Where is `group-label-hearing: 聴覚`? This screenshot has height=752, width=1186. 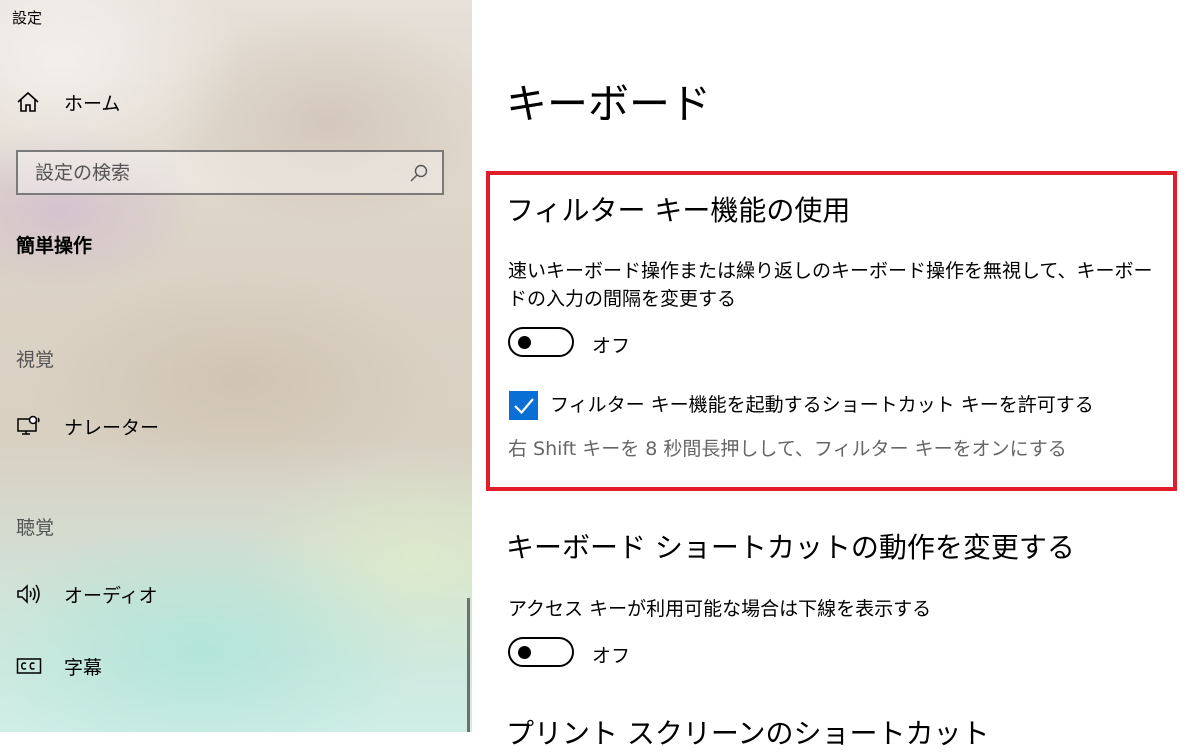
group-label-hearing: 聴覚 is located at coordinates (35, 528).